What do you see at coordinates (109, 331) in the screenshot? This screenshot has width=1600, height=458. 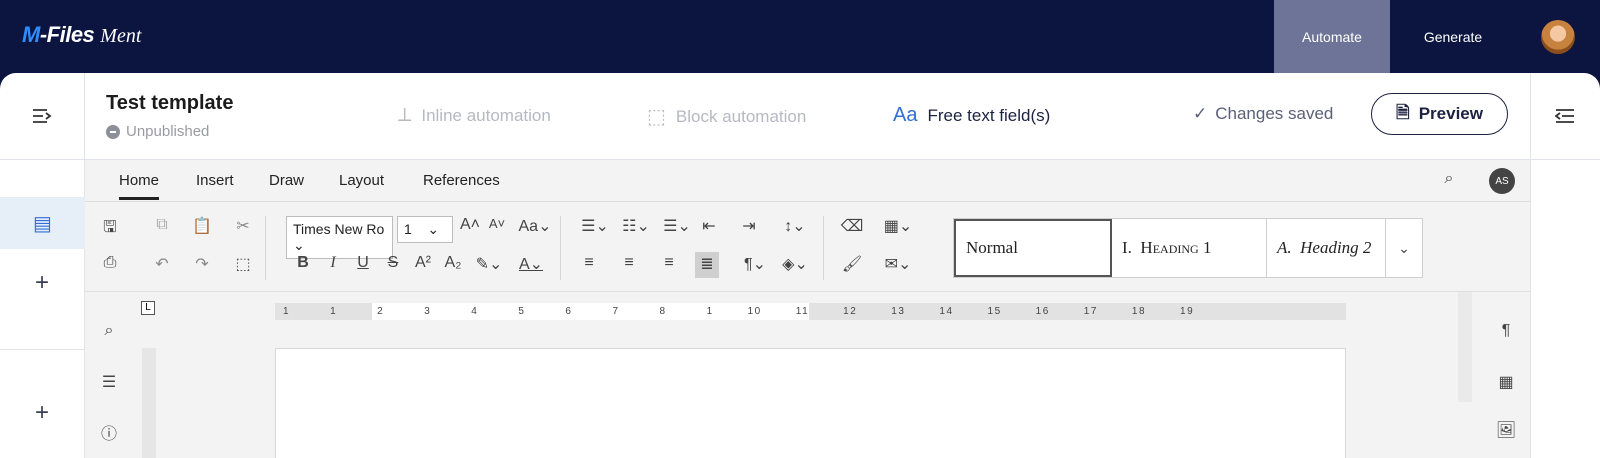 I see `find-icon: ⌕` at bounding box center [109, 331].